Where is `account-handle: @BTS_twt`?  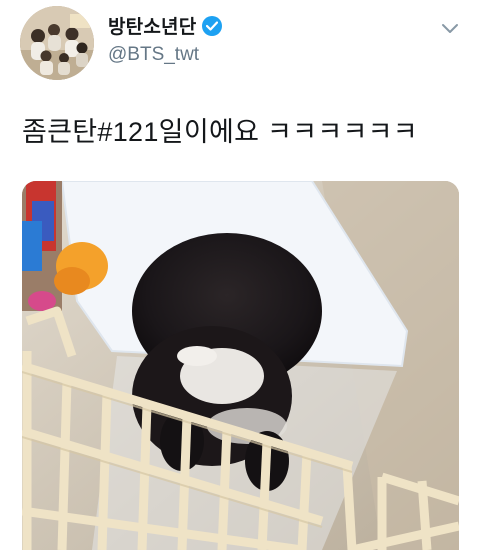
account-handle: @BTS_twt is located at coordinates (153, 55).